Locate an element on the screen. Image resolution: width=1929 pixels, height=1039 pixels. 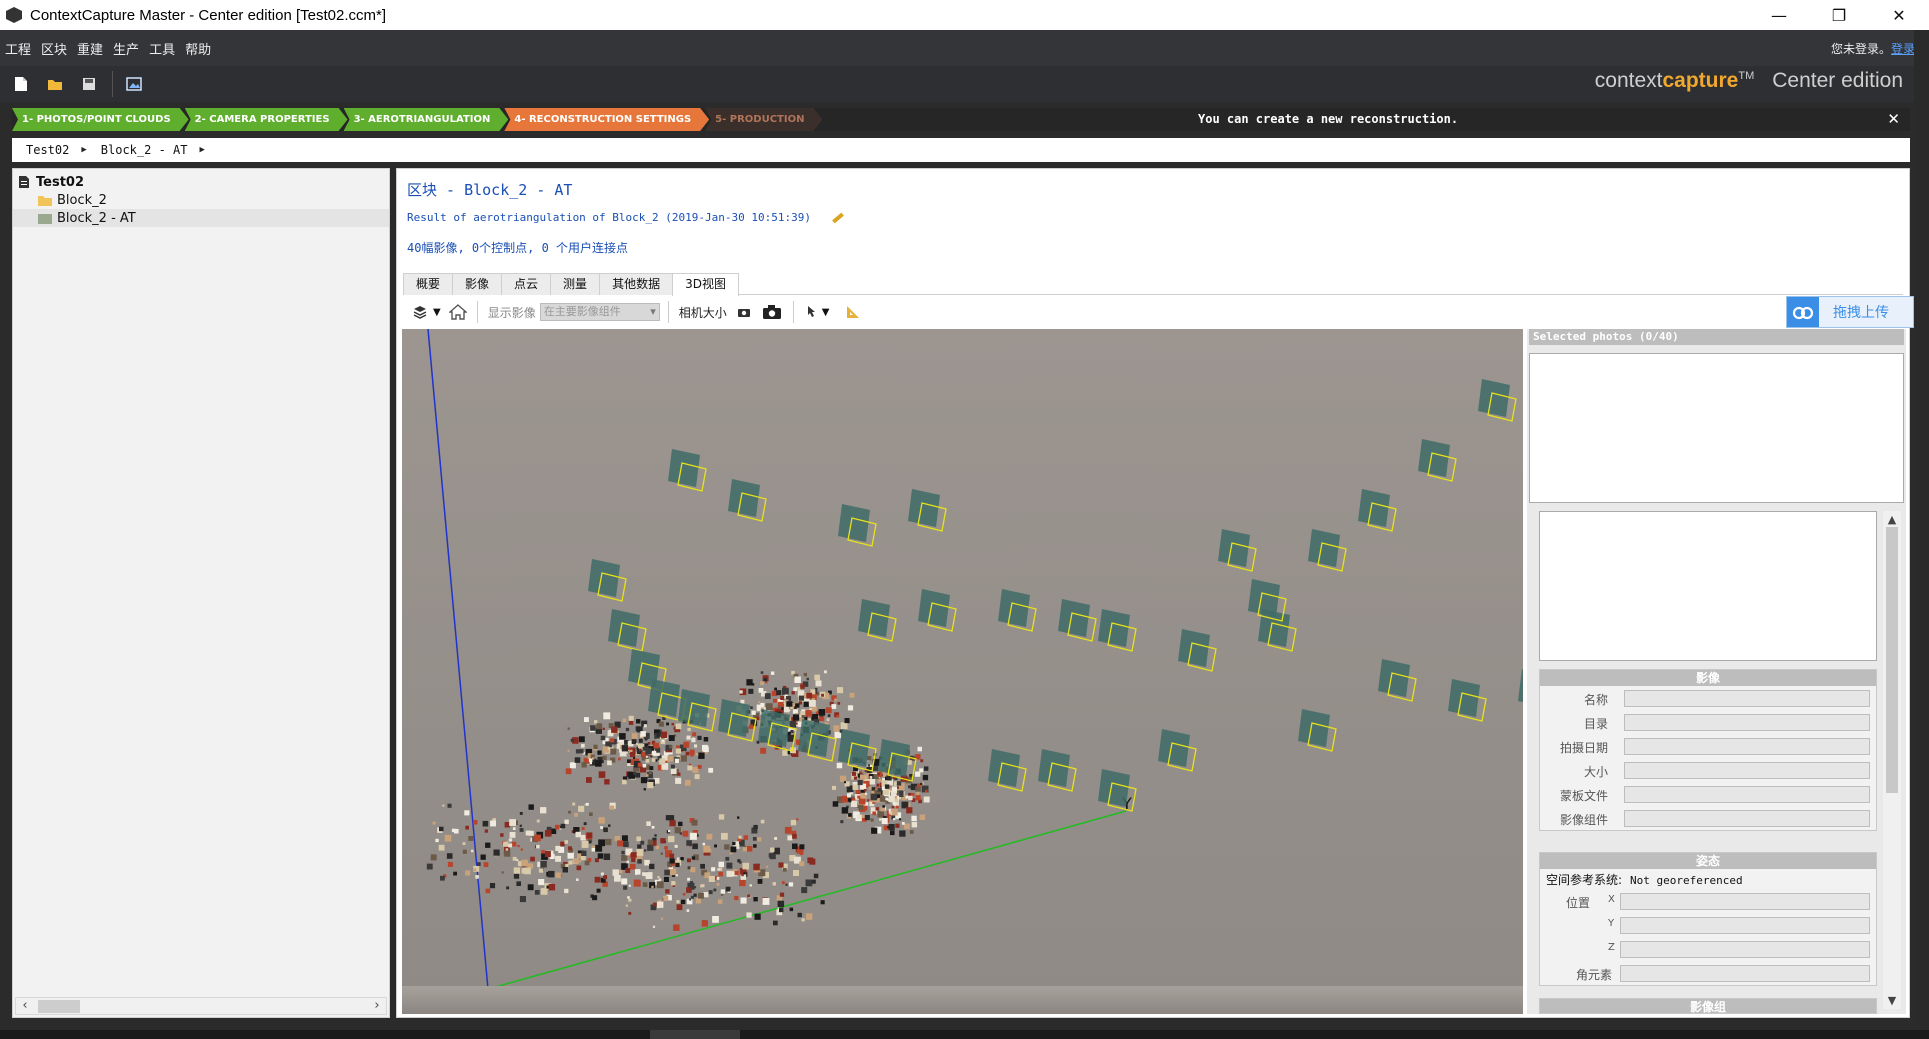
directory-field is located at coordinates (1747, 722).